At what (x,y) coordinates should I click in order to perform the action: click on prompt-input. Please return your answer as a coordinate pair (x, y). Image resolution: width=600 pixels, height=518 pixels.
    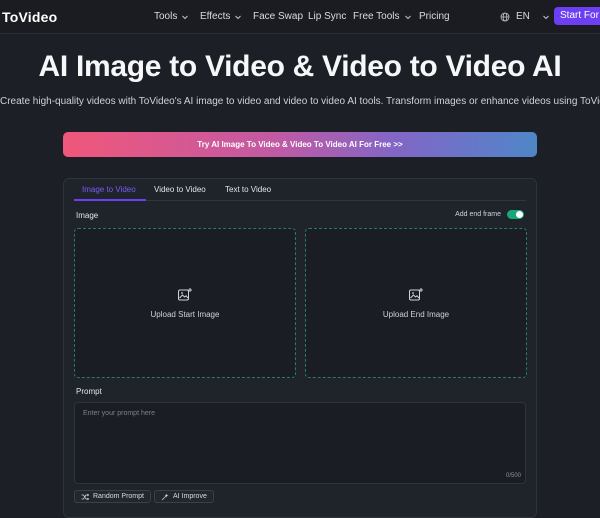
    Looking at the image, I should click on (300, 443).